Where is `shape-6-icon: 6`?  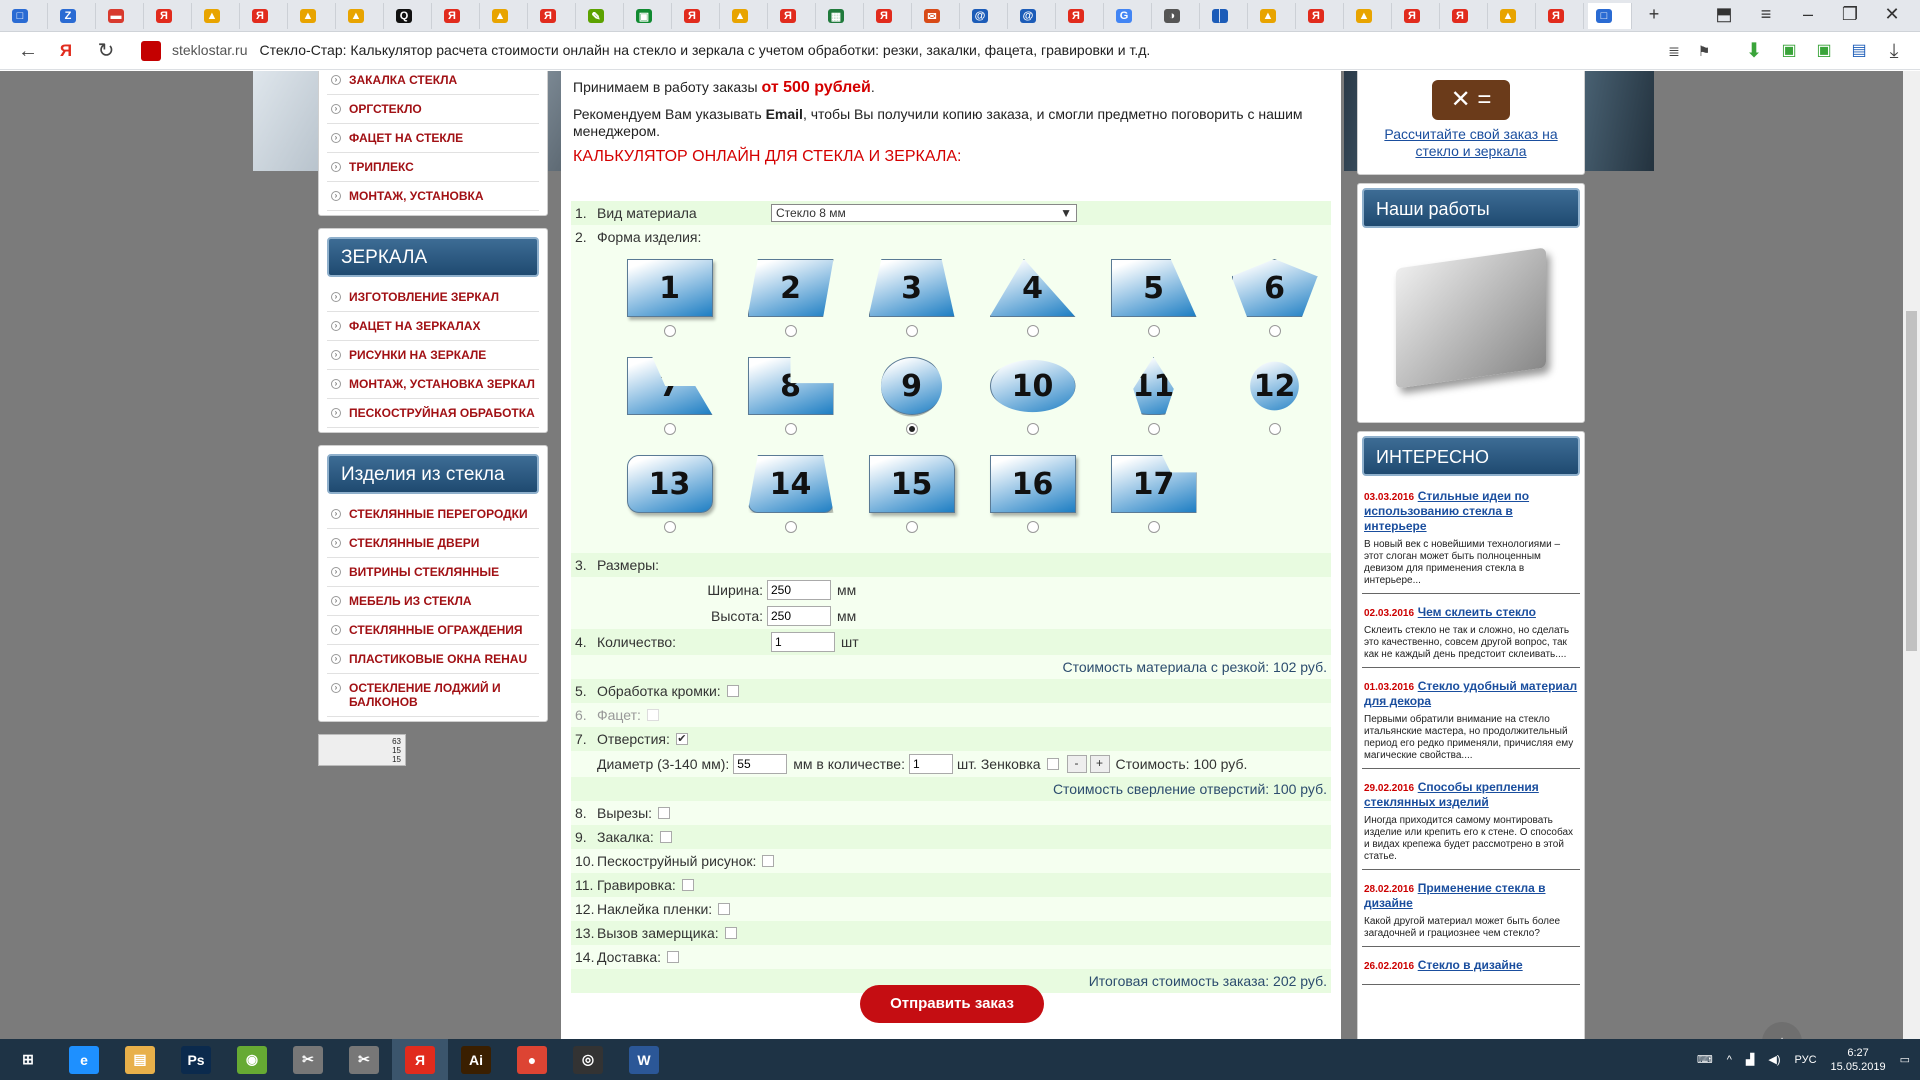
shape-6-icon: 6 is located at coordinates (1274, 288).